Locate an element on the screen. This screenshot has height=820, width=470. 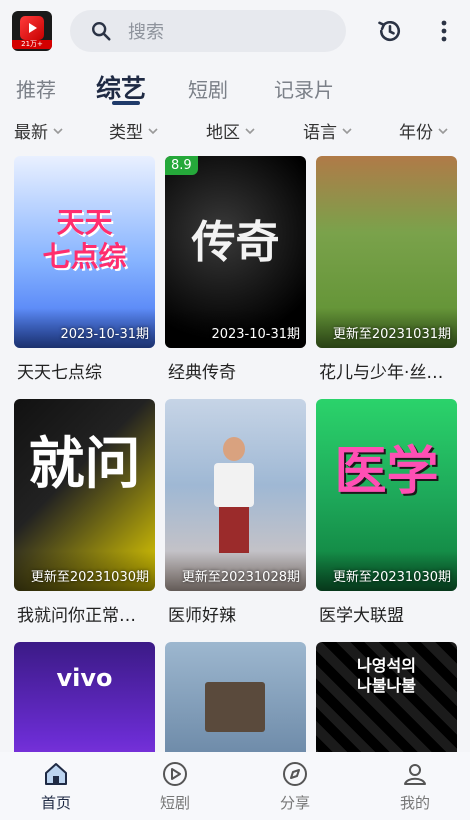
filter-language: 语言 is located at coordinates (328, 130).